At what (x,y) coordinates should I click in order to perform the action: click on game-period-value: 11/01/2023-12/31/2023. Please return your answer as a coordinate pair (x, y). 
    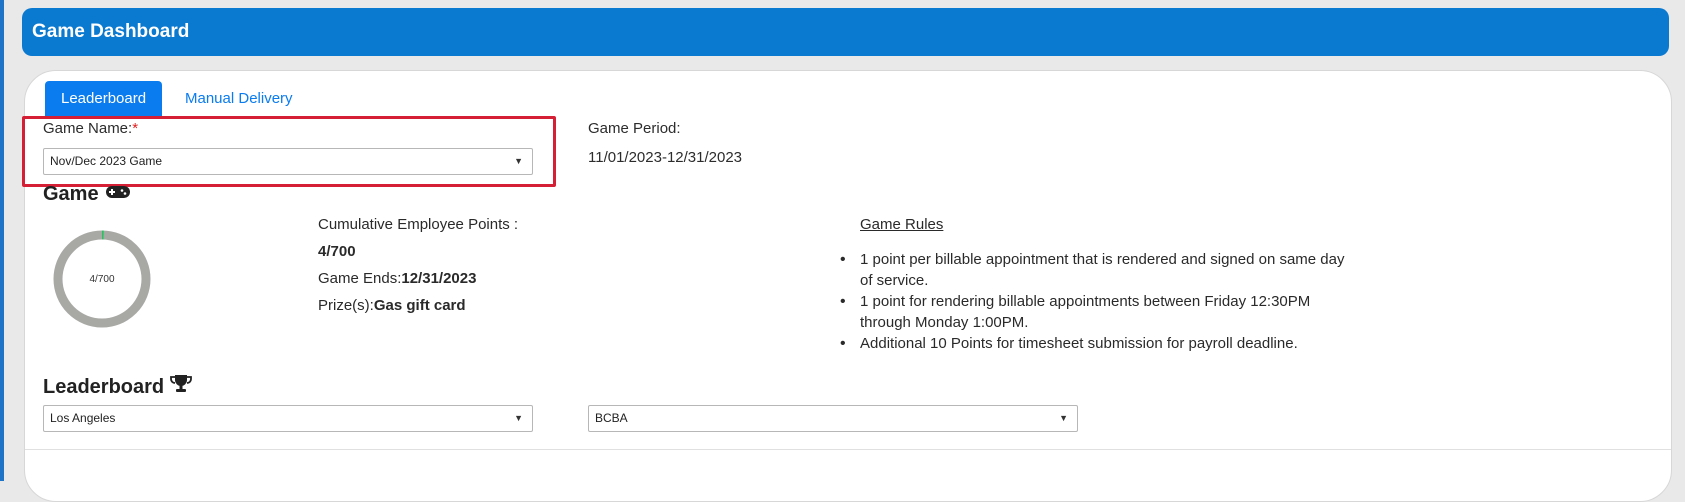
    Looking at the image, I should click on (665, 157).